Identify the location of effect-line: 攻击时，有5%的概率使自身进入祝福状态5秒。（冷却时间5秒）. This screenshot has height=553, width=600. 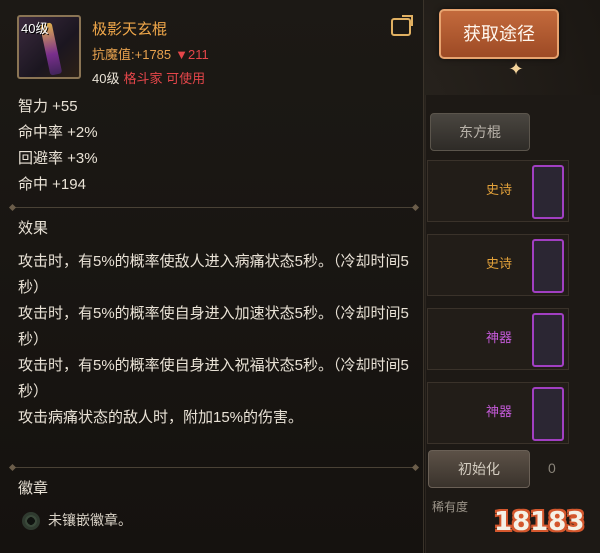
(213, 378).